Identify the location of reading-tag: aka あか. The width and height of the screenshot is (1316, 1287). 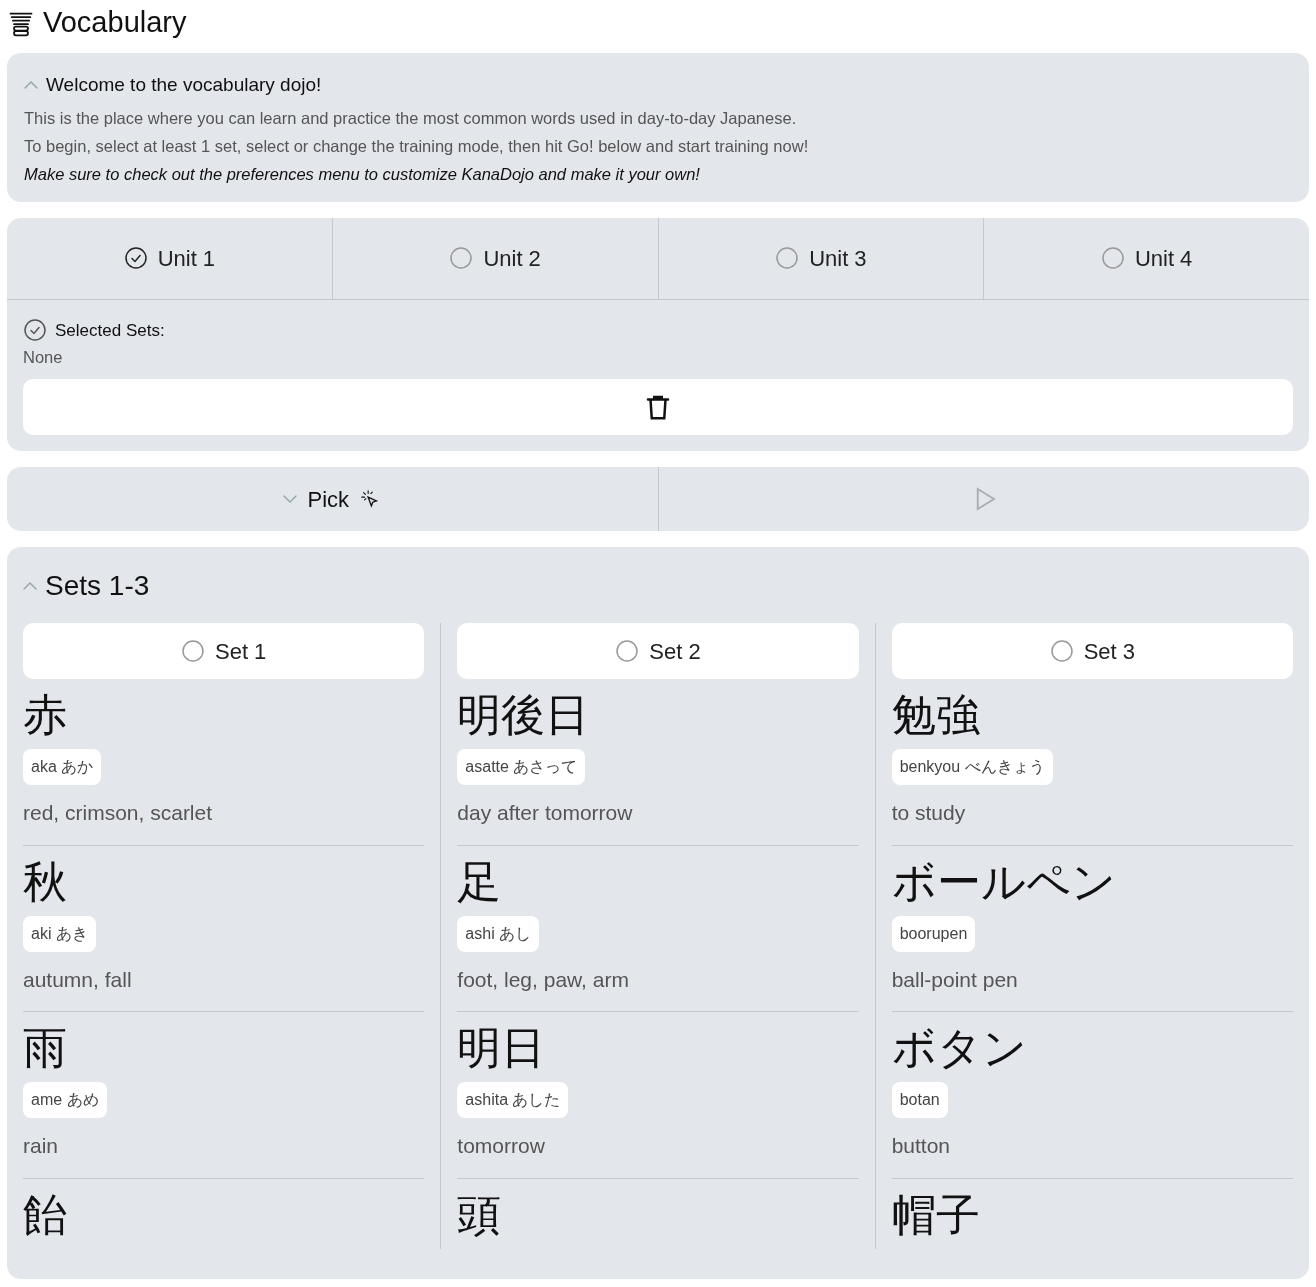
(62, 767).